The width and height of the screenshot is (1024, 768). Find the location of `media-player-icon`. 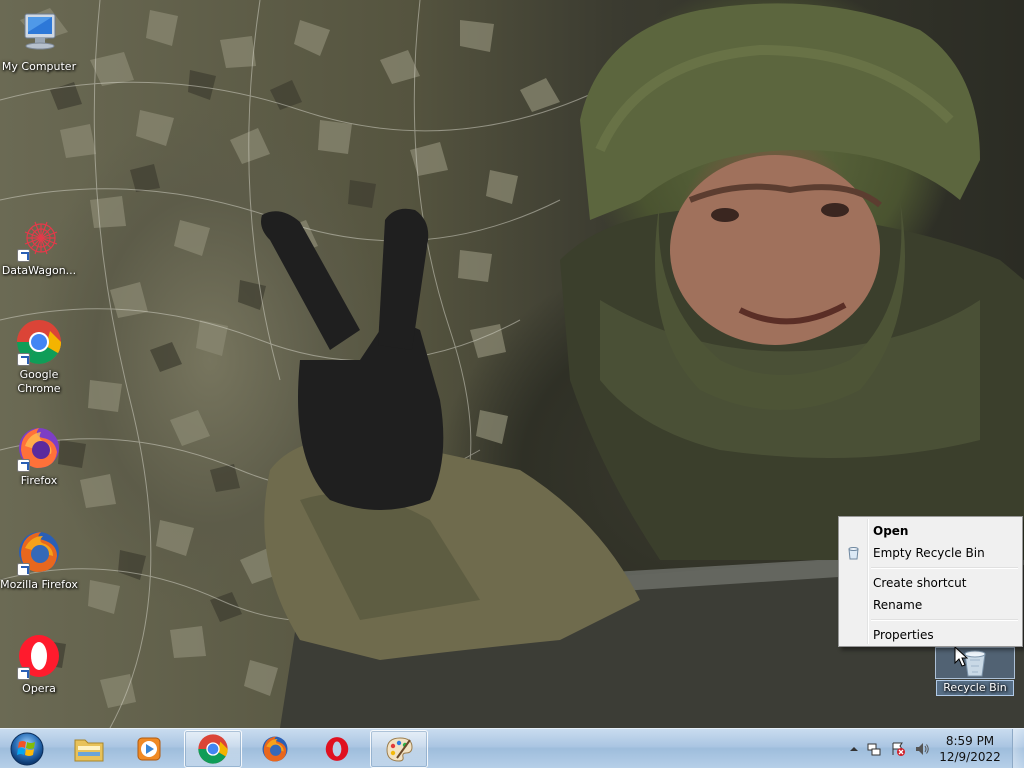

media-player-icon is located at coordinates (149, 749).